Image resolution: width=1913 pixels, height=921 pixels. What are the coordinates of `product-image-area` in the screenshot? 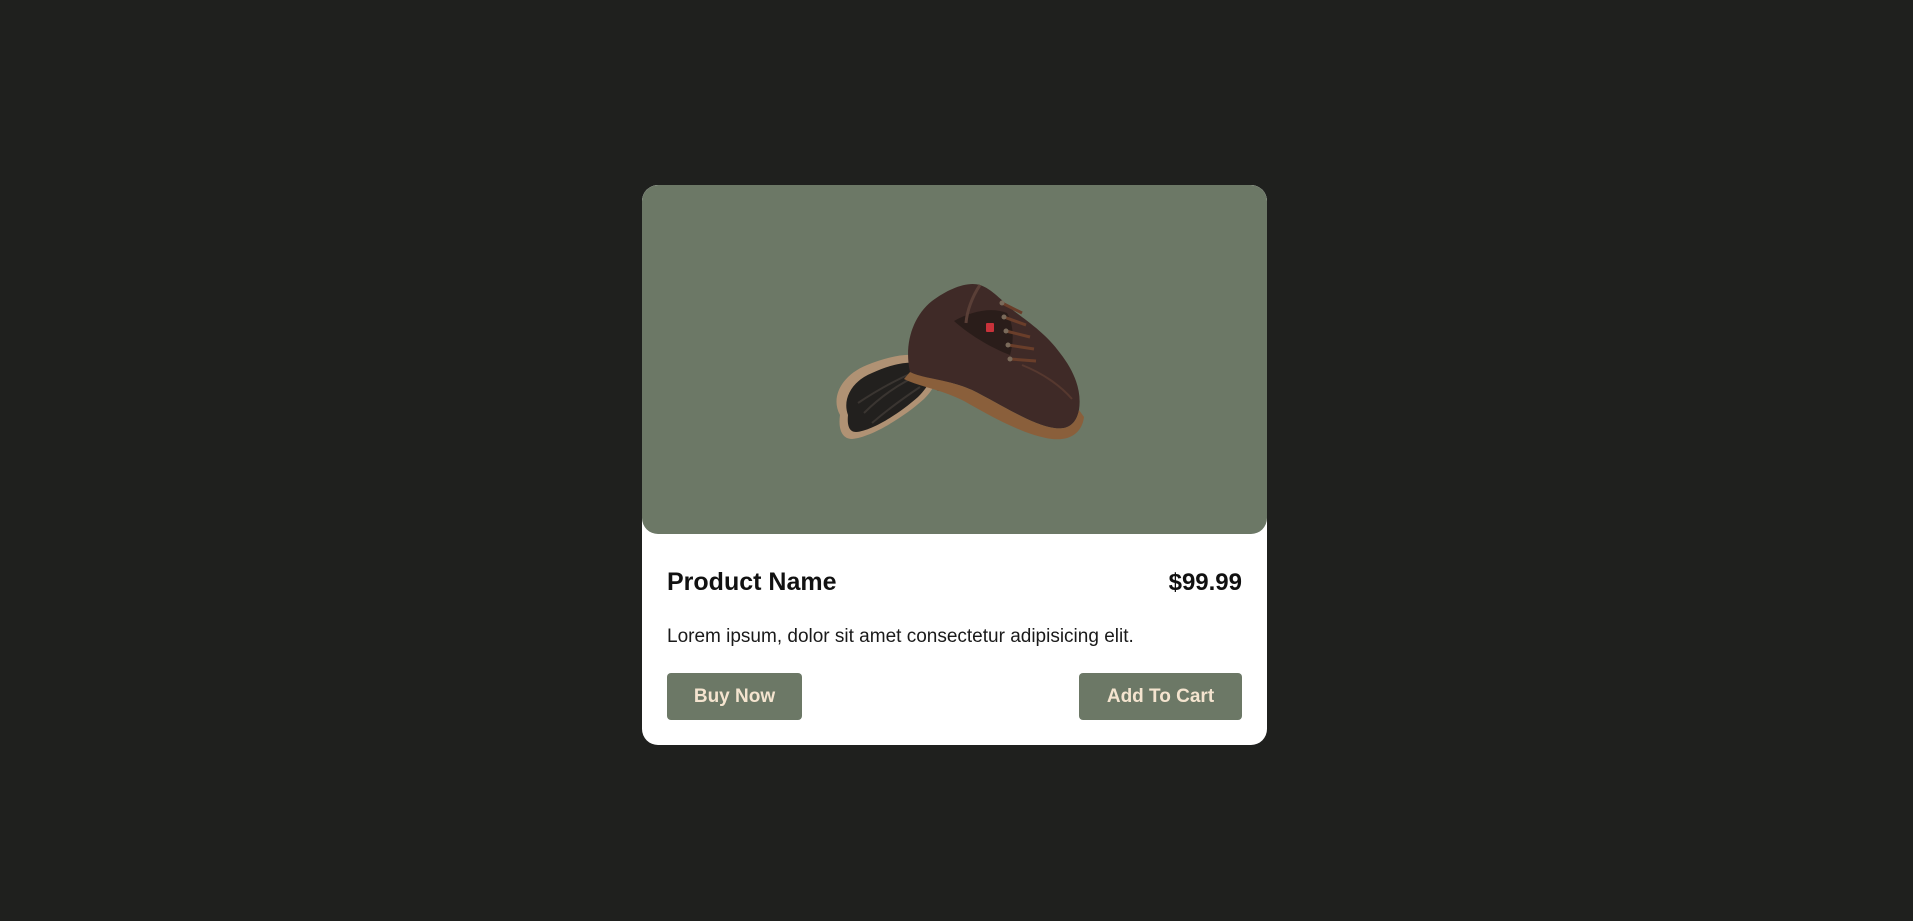 It's located at (954, 359).